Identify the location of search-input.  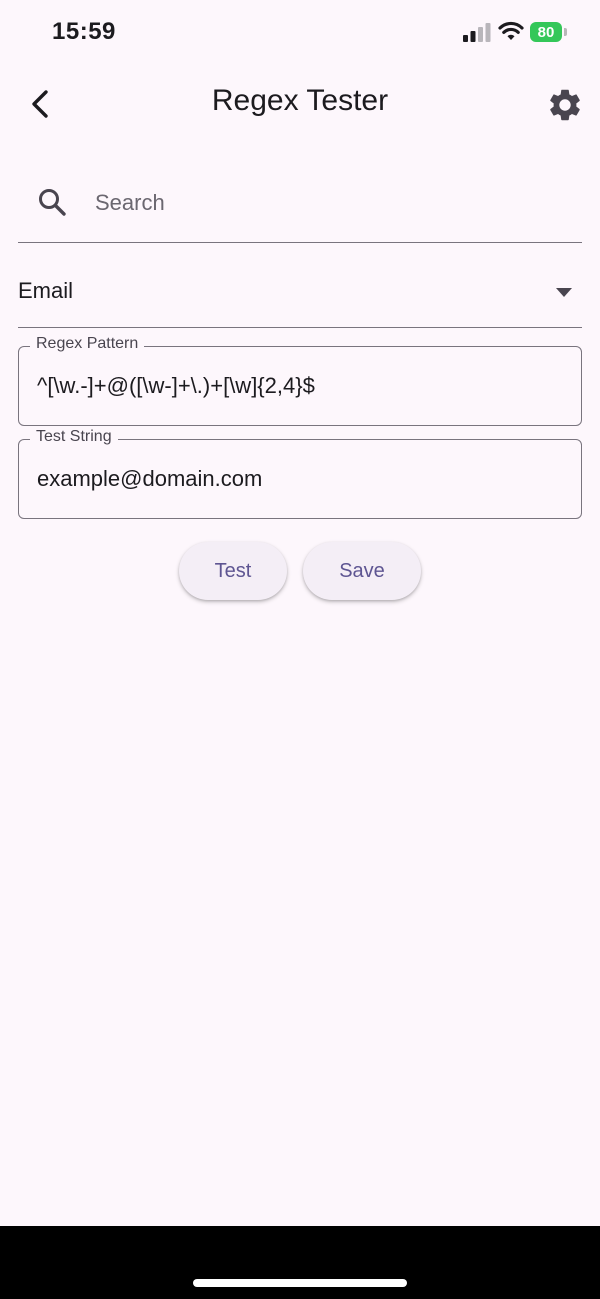
(325, 203).